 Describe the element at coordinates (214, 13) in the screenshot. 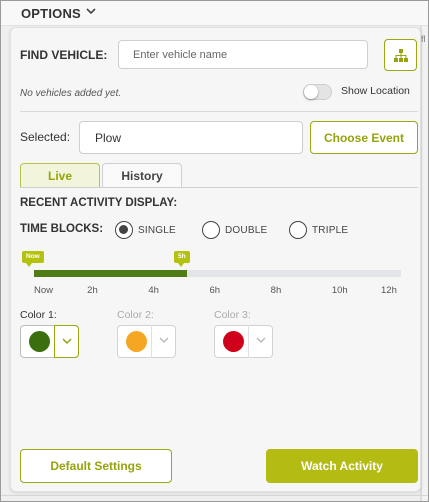

I see `options-header: OPTIONS` at that location.